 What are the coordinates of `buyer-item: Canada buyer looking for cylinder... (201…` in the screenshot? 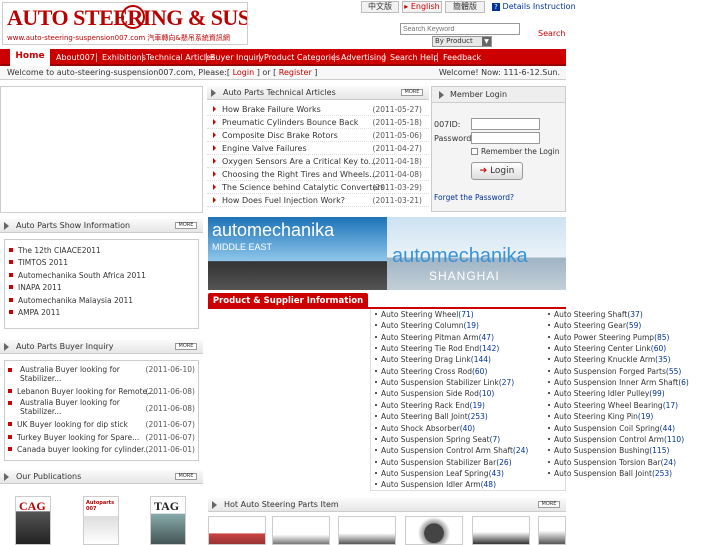 It's located at (103, 450).